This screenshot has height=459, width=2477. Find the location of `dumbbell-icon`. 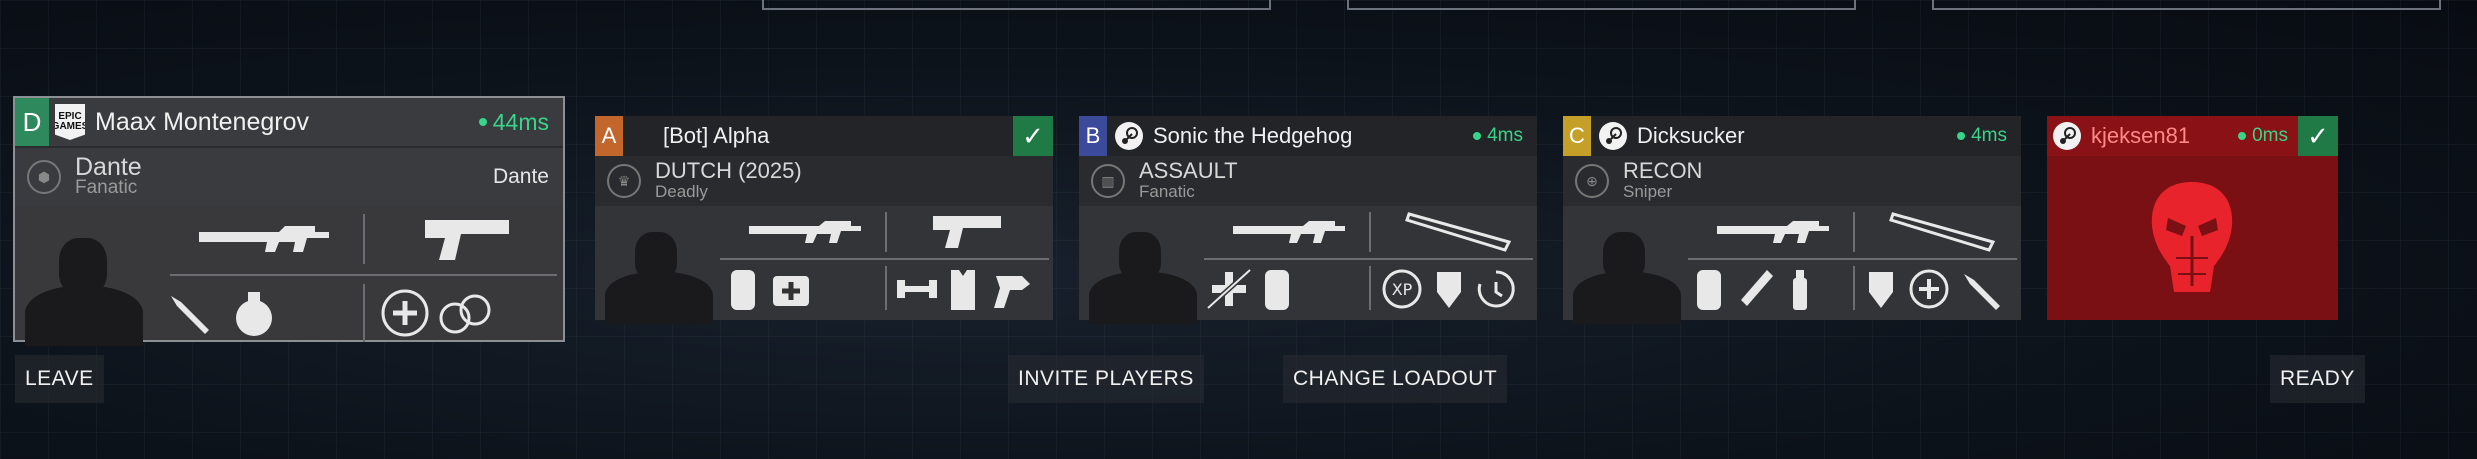

dumbbell-icon is located at coordinates (917, 289).